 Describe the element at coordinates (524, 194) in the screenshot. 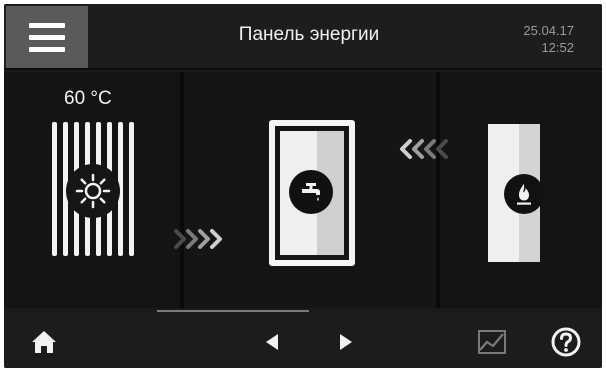

I see `gas-flame-icon` at that location.